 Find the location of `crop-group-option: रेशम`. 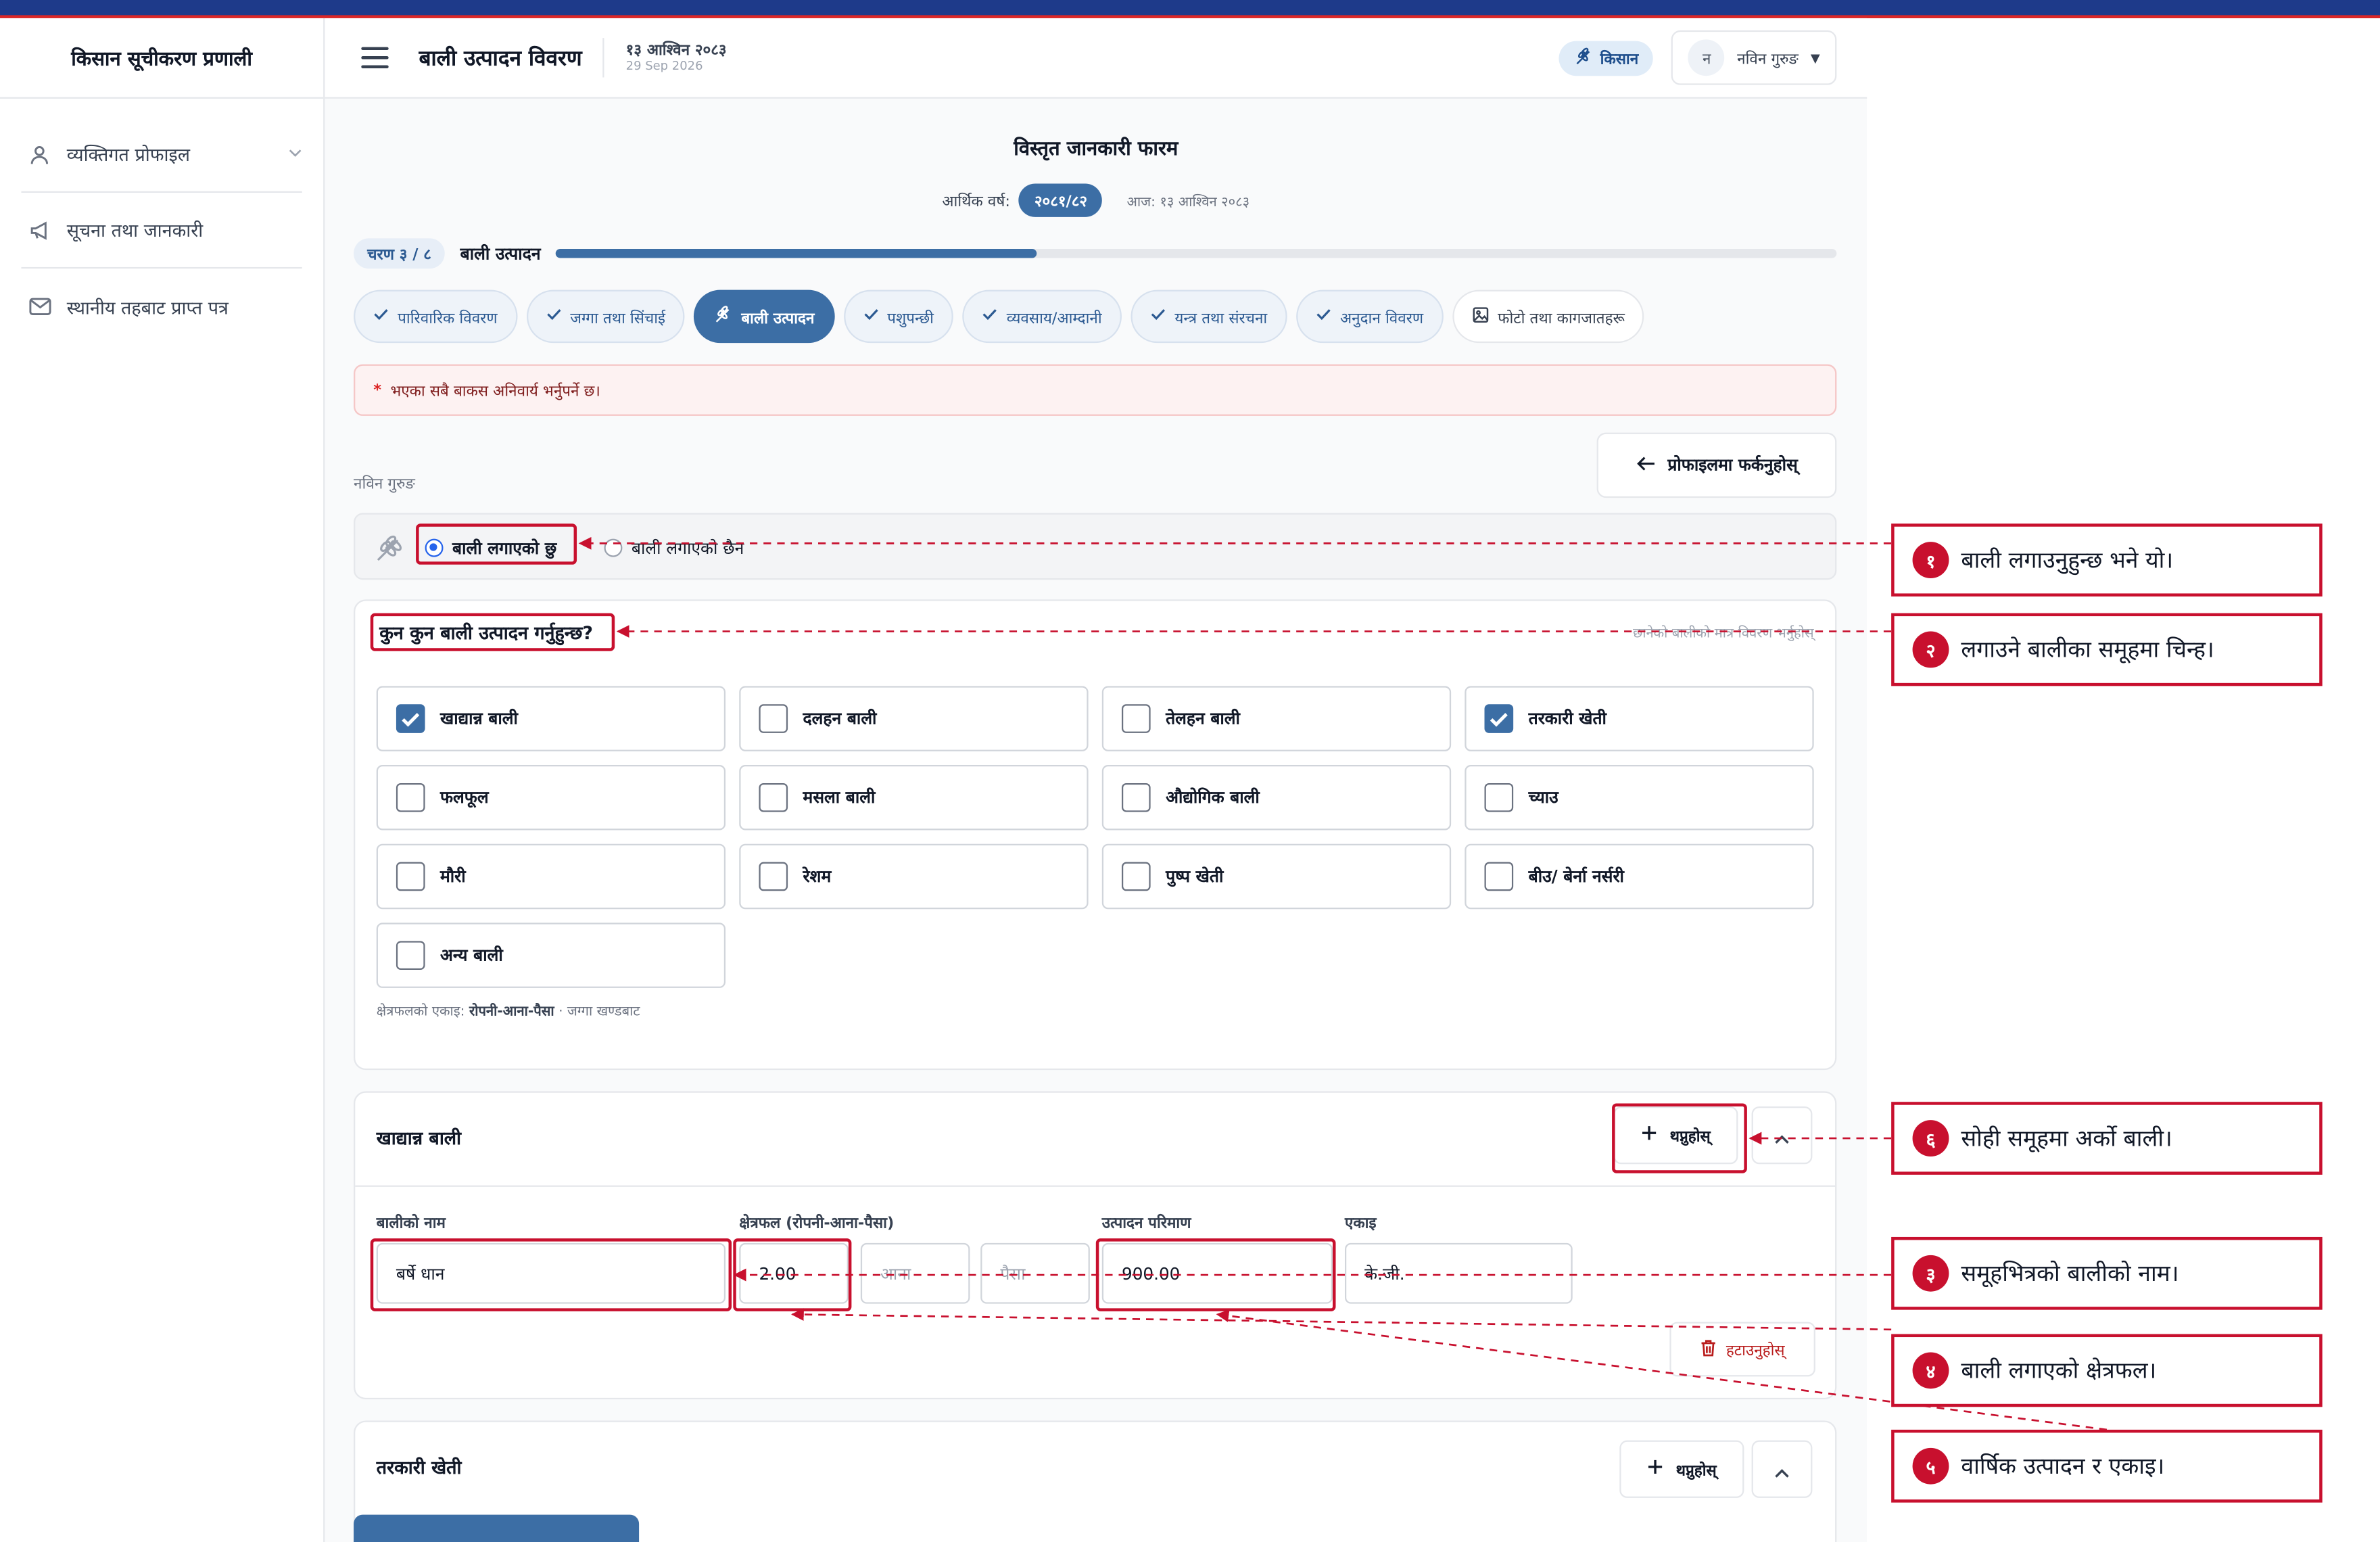

crop-group-option: रेशम is located at coordinates (914, 876).